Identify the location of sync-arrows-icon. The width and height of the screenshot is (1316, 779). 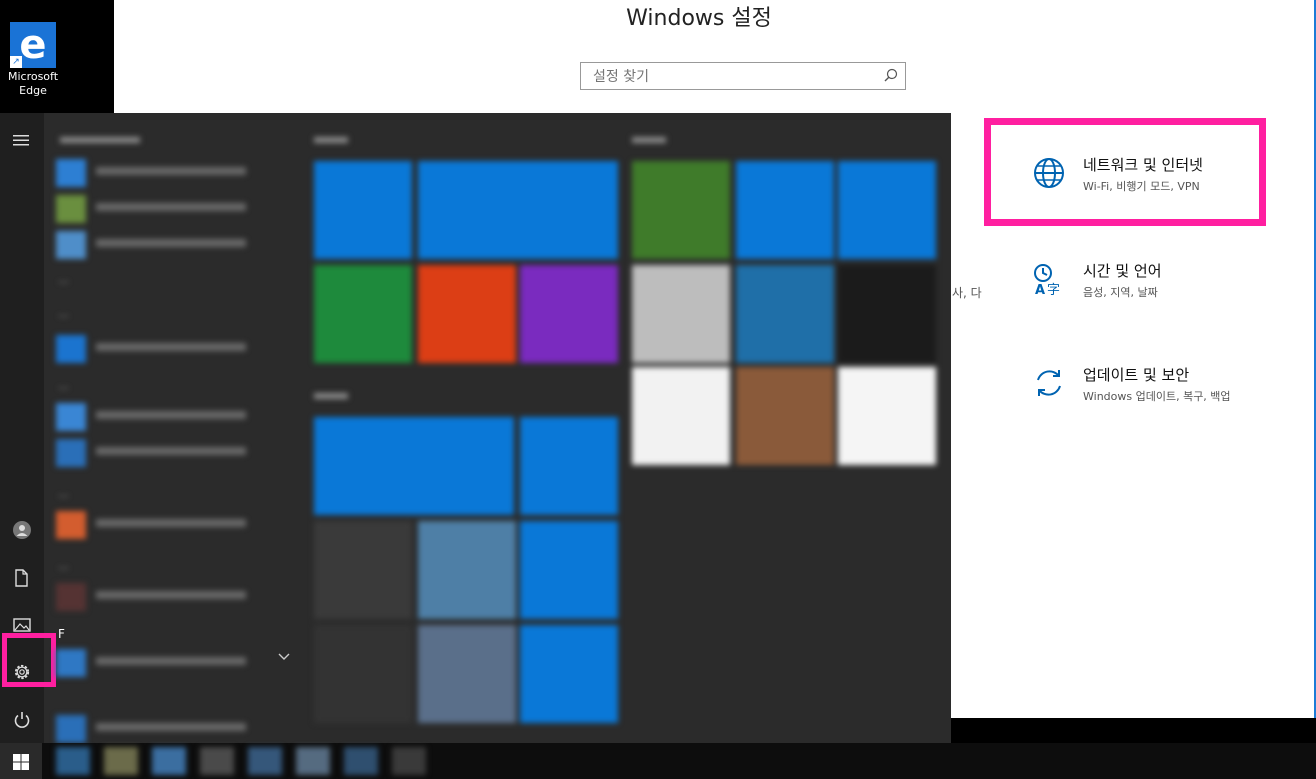
(1049, 383).